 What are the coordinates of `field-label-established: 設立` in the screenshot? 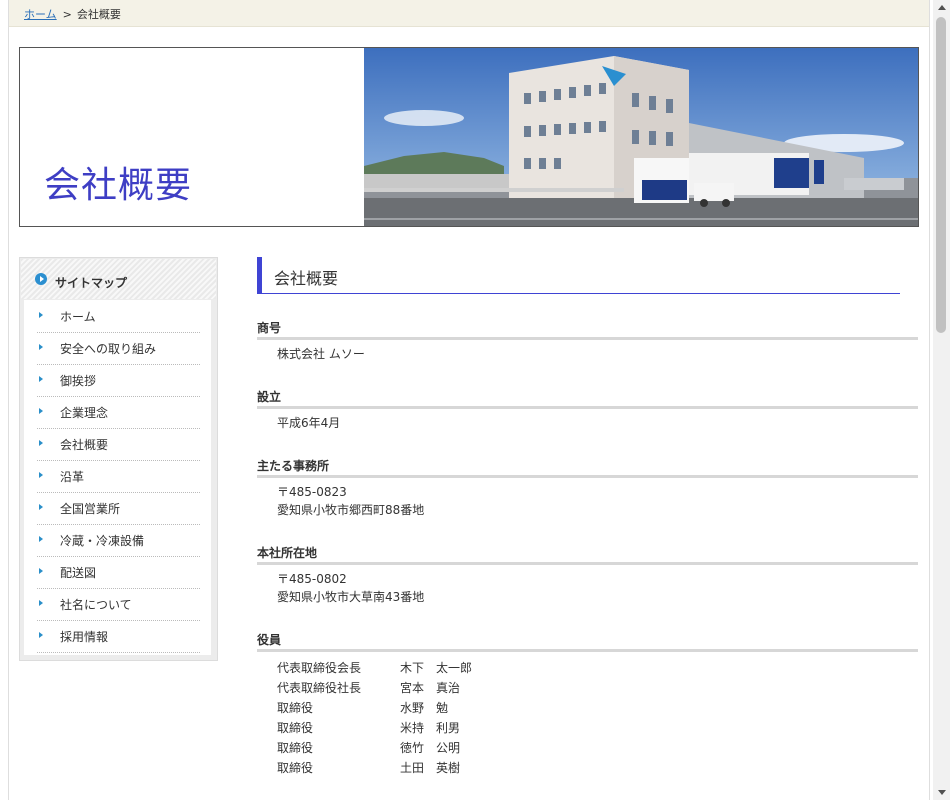 It's located at (269, 397).